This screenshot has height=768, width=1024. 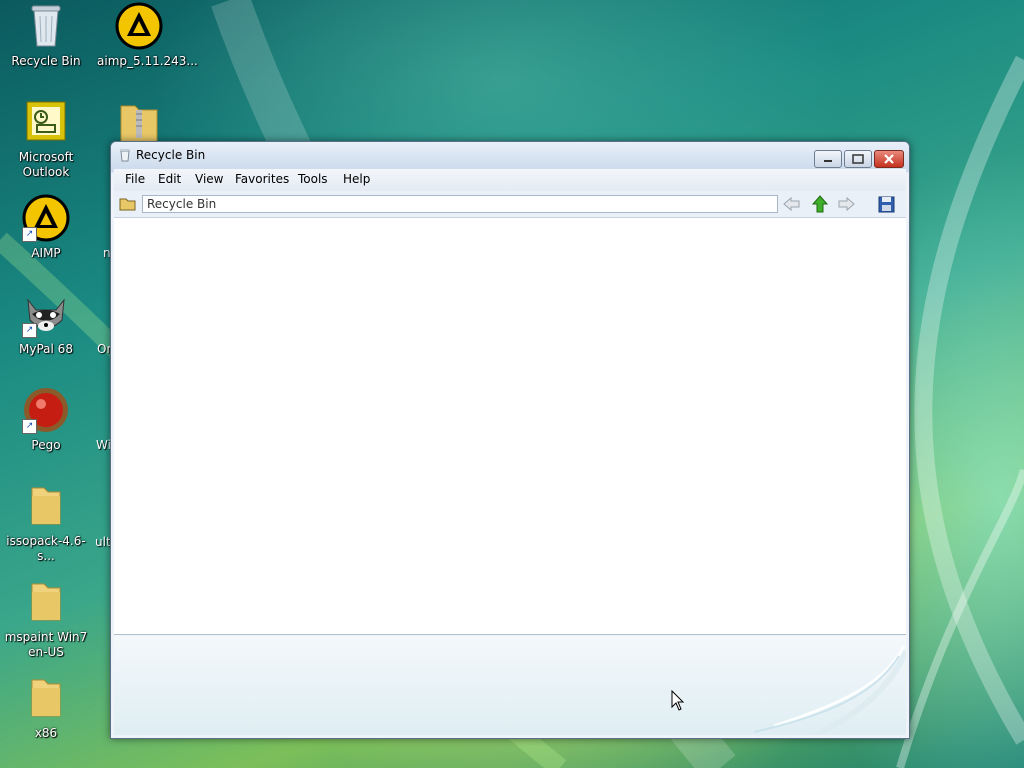 I want to click on mypal-raccoon-icon: ↗, so click(x=46, y=314).